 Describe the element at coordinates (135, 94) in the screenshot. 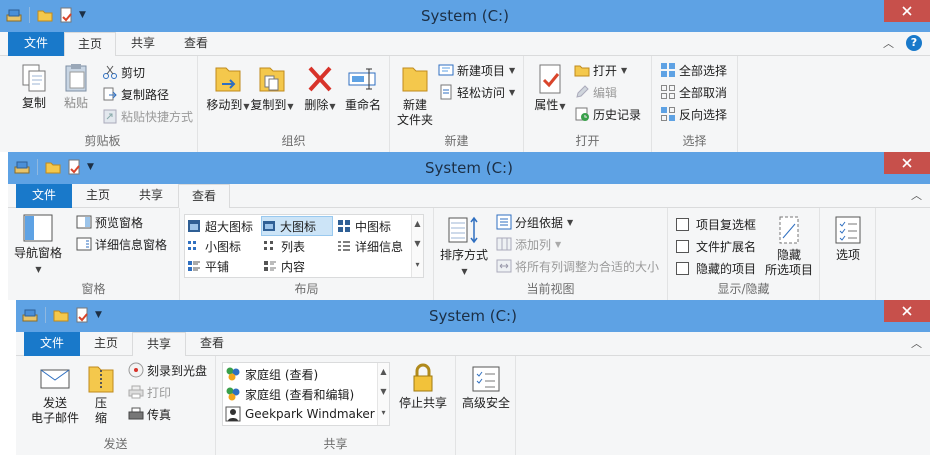

I see `copy-path-button: 复制路径` at that location.